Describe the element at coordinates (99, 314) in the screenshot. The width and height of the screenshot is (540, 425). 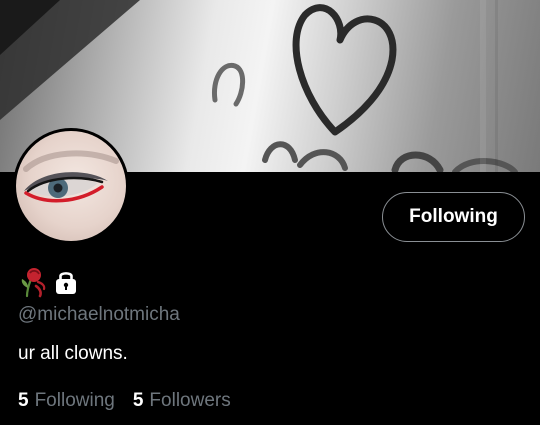
I see `profile-handle: @michaelnotmicha` at that location.